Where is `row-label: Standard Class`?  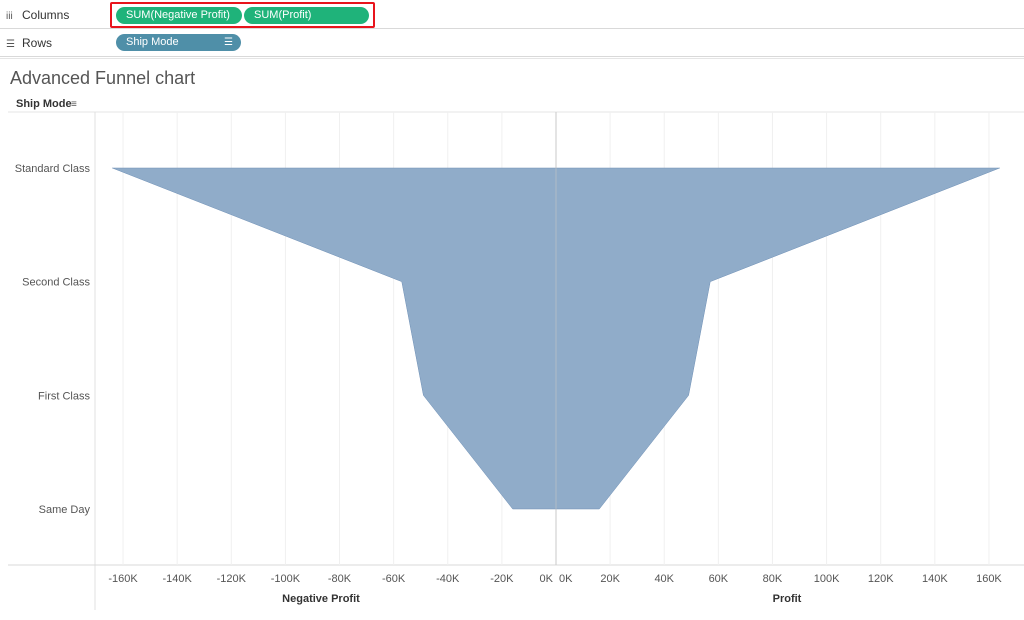 row-label: Standard Class is located at coordinates (53, 169).